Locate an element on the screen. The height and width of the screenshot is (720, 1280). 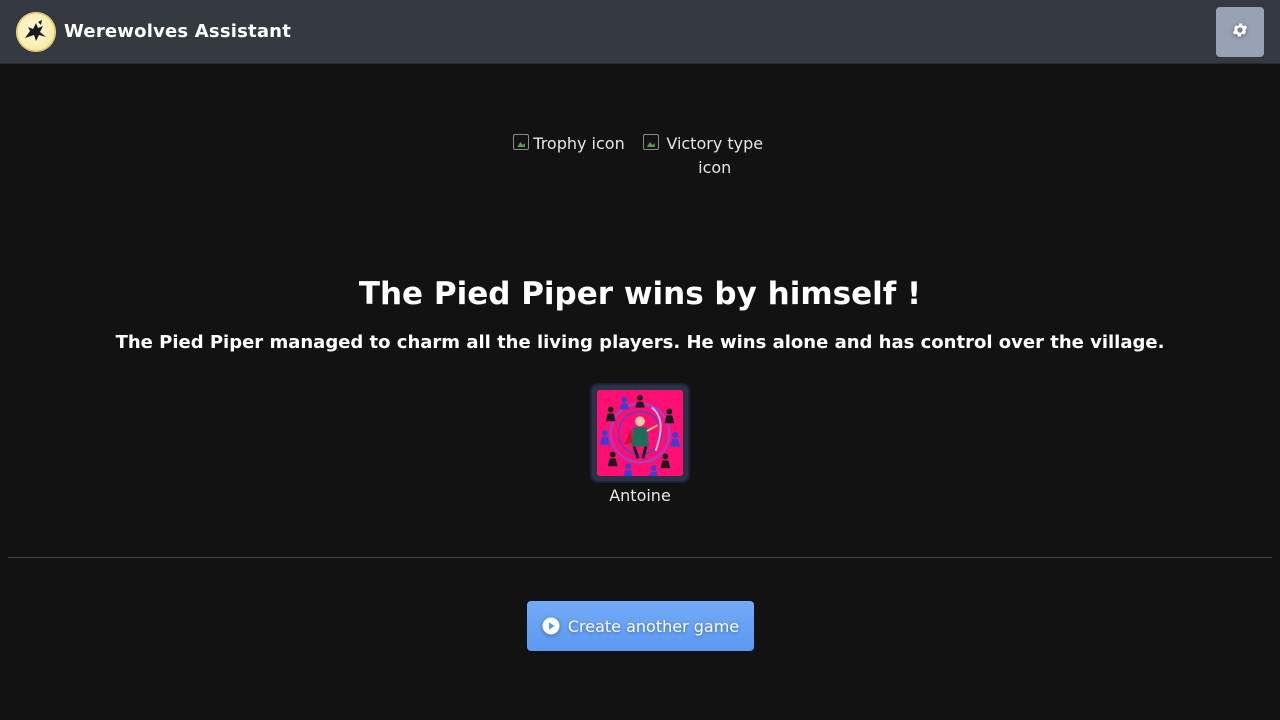
settings-button is located at coordinates (1240, 31).